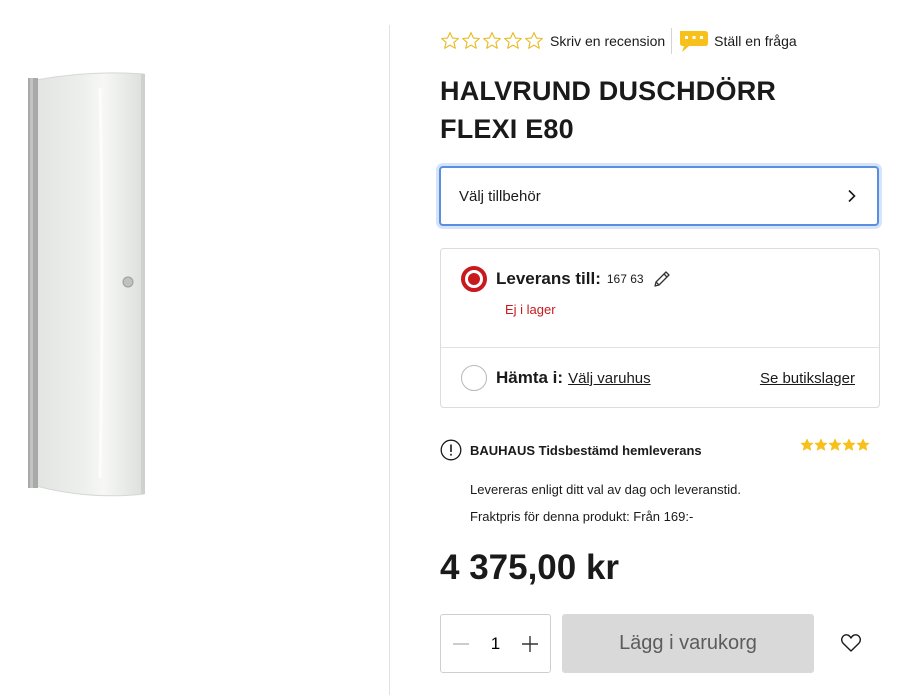  Describe the element at coordinates (586, 450) in the screenshot. I see `timed-delivery-title: BAUHAUS Tidsbestämd hemleverans` at that location.